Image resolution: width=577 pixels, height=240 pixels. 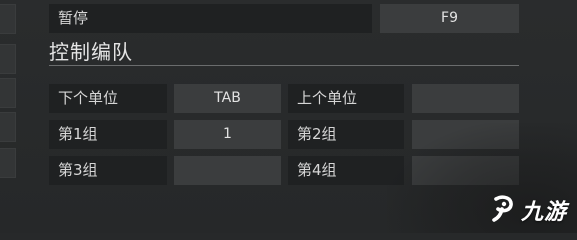 I want to click on pause-label: 暂停, so click(x=210, y=18).